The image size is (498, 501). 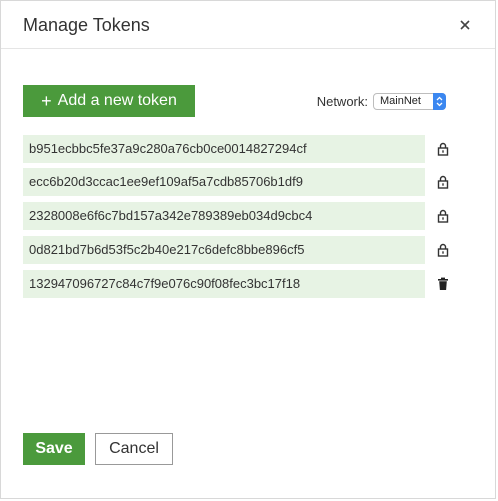 I want to click on token-field: b951ecbbc5fe37a9c280a76cb0ce0014827294cf, so click(x=224, y=149).